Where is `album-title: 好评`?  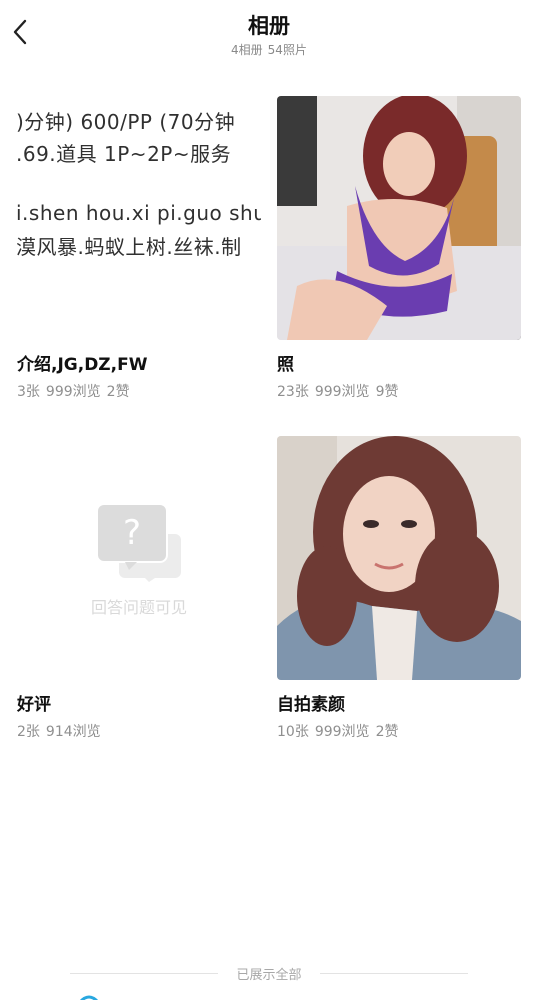
album-title: 好评 is located at coordinates (34, 705).